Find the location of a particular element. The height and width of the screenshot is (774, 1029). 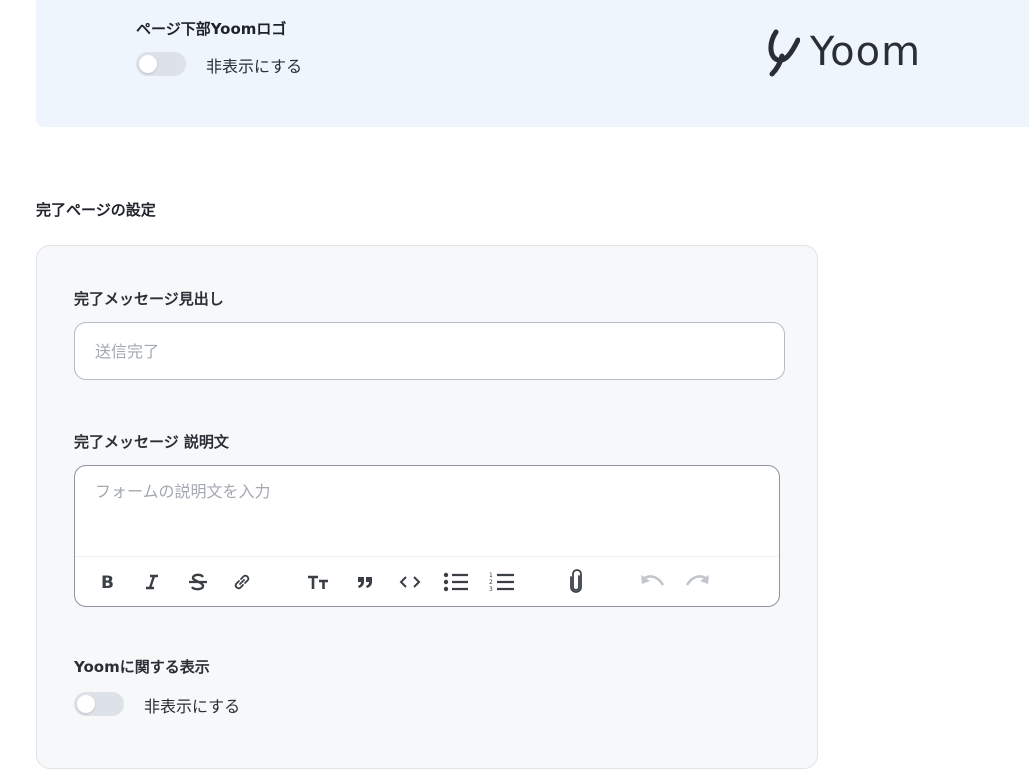

description-text-area: フォームの説明文を入力 is located at coordinates (427, 511).